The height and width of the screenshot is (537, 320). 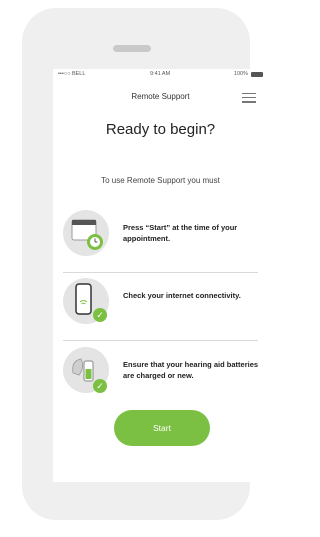 What do you see at coordinates (162, 428) in the screenshot?
I see `start-button: Start` at bounding box center [162, 428].